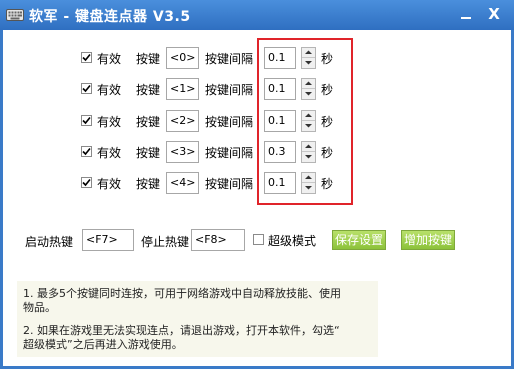  Describe the element at coordinates (103, 344) in the screenshot. I see `info-line-4: 超级模式”之后再进入游戏使用。` at that location.